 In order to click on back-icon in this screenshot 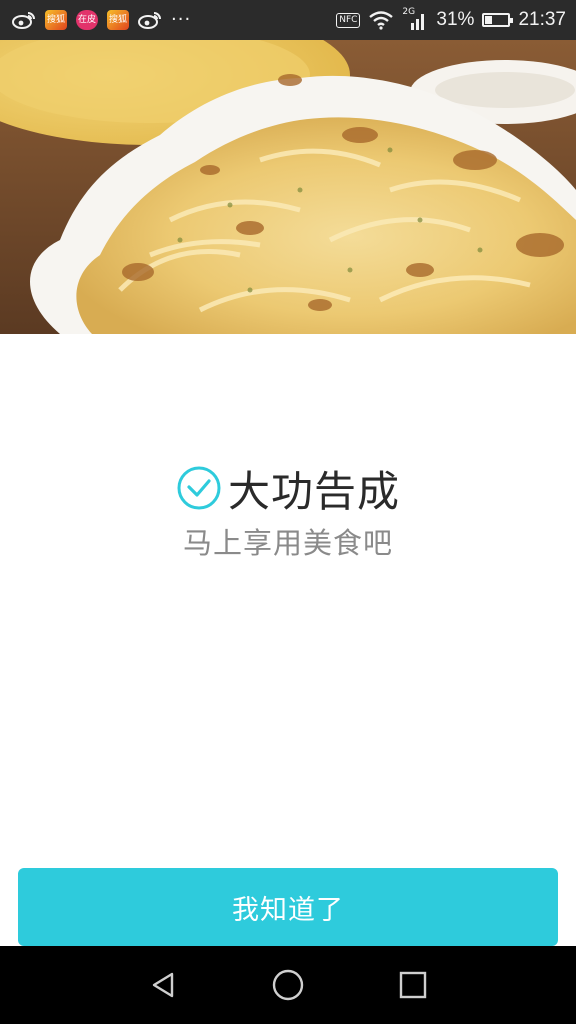, I will do `click(162, 985)`.